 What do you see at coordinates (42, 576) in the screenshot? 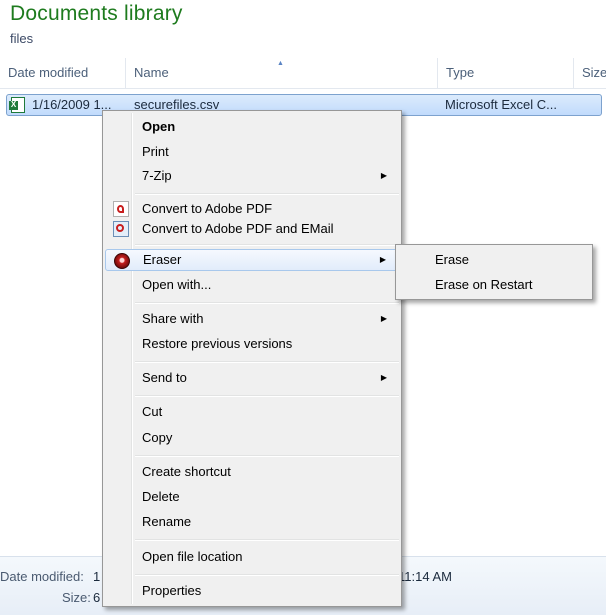
I see `details-date-label: Date modified:` at bounding box center [42, 576].